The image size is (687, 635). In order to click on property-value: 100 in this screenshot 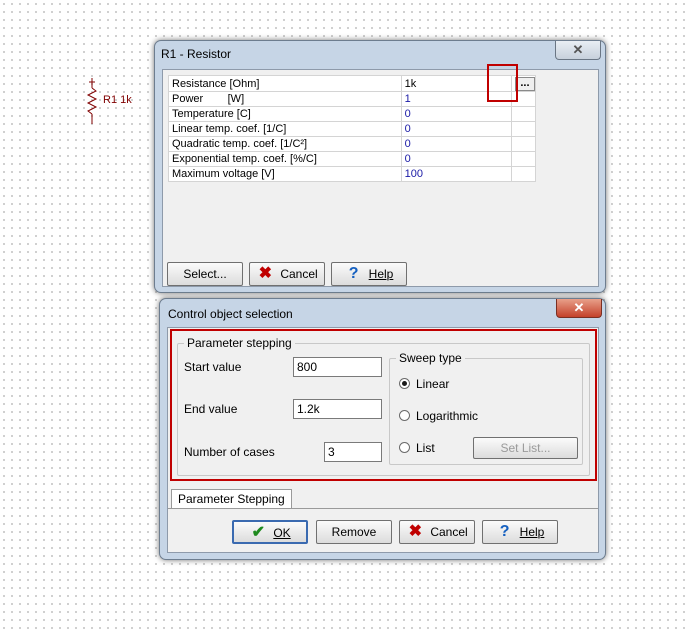, I will do `click(456, 174)`.